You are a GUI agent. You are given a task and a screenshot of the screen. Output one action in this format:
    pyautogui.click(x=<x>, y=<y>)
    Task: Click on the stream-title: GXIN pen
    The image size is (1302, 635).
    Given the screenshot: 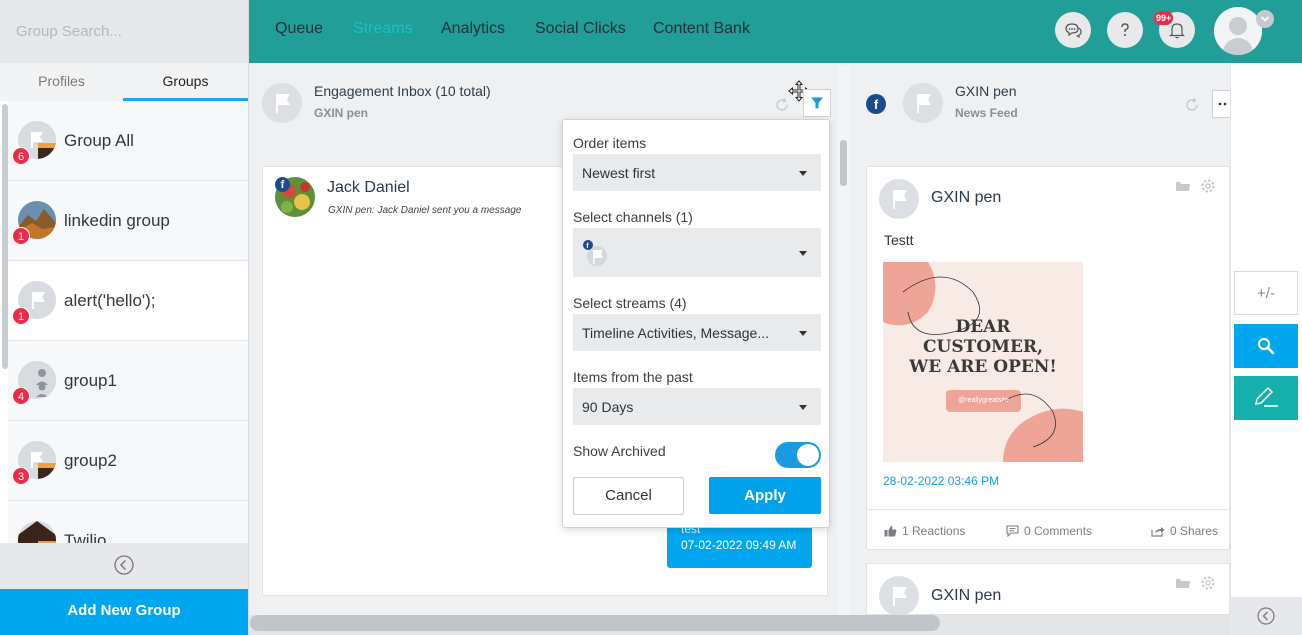 What is the action you would take?
    pyautogui.click(x=986, y=91)
    